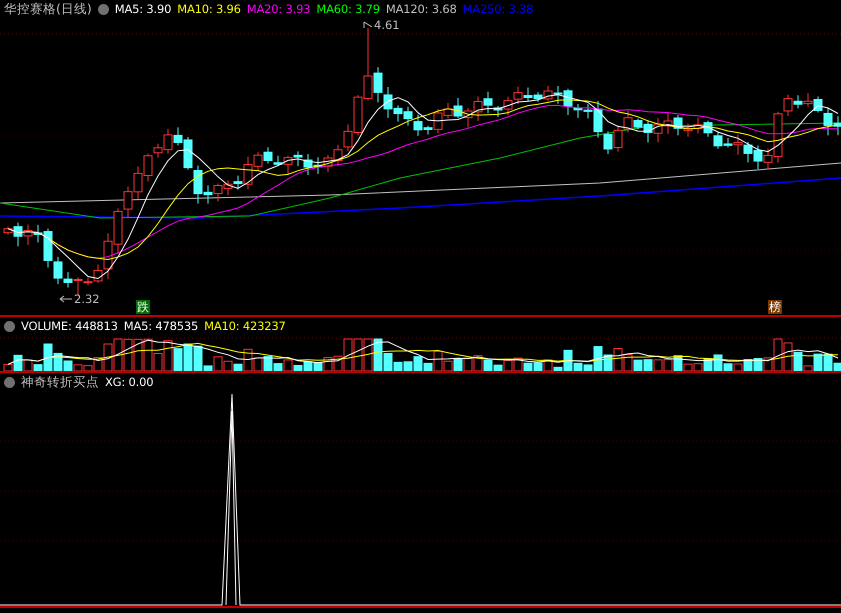 This screenshot has height=613, width=841. What do you see at coordinates (775, 307) in the screenshot?
I see `signal-marker: 榜` at bounding box center [775, 307].